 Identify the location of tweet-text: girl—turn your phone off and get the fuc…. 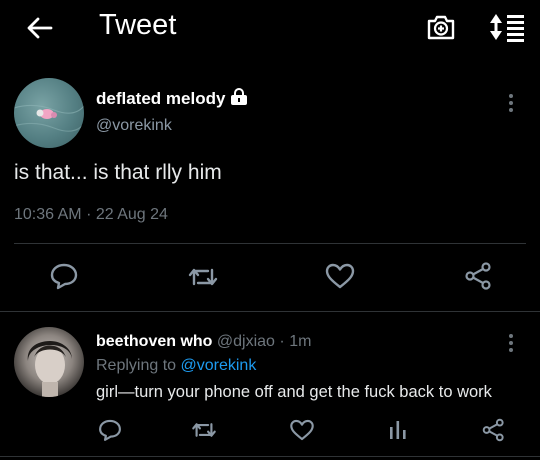
(294, 392).